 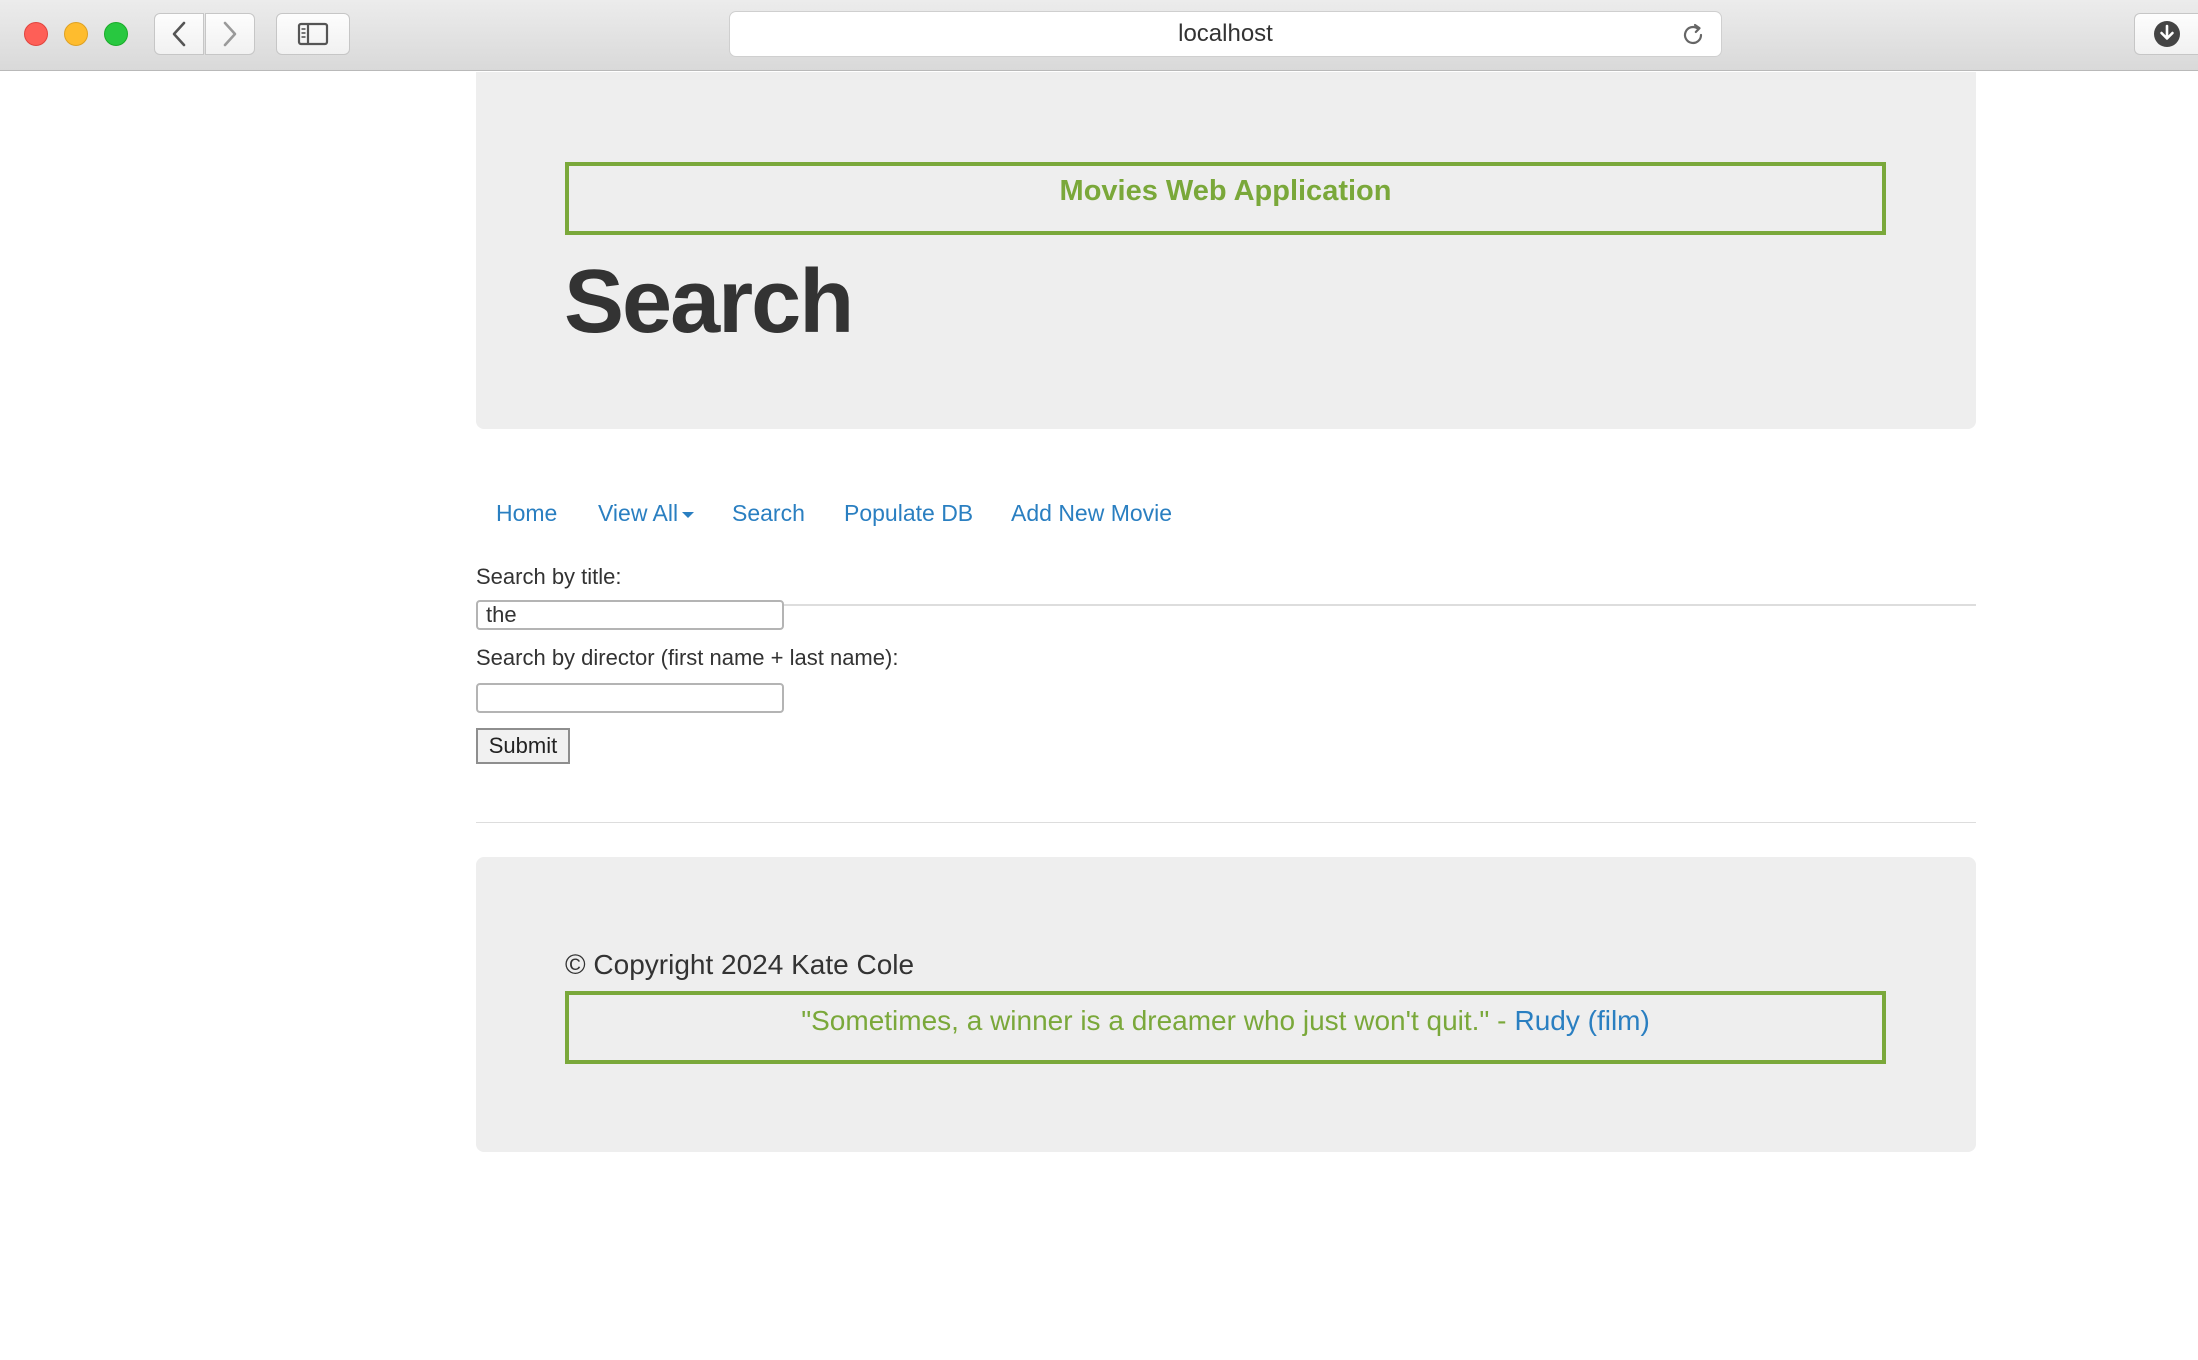 What do you see at coordinates (908, 513) in the screenshot?
I see `nav-populate-db: Populate DB` at bounding box center [908, 513].